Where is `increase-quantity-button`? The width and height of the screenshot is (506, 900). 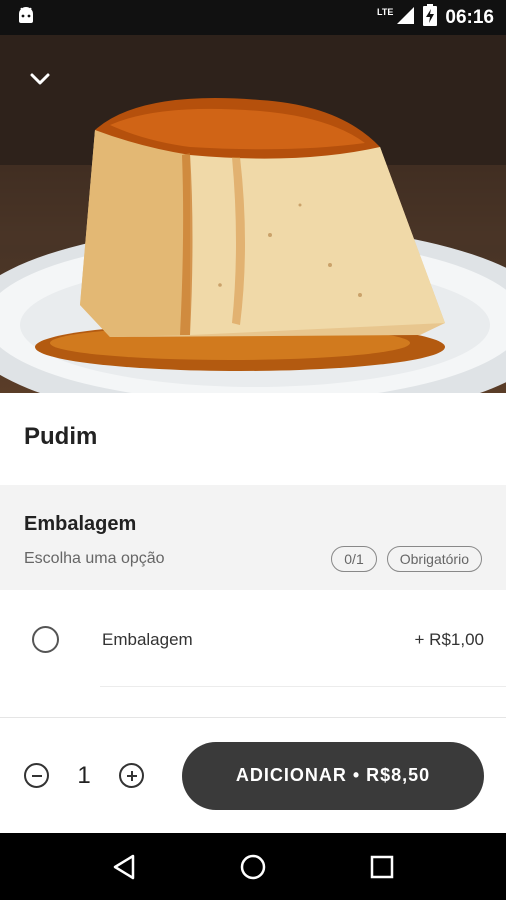
increase-quantity-button is located at coordinates (131, 775).